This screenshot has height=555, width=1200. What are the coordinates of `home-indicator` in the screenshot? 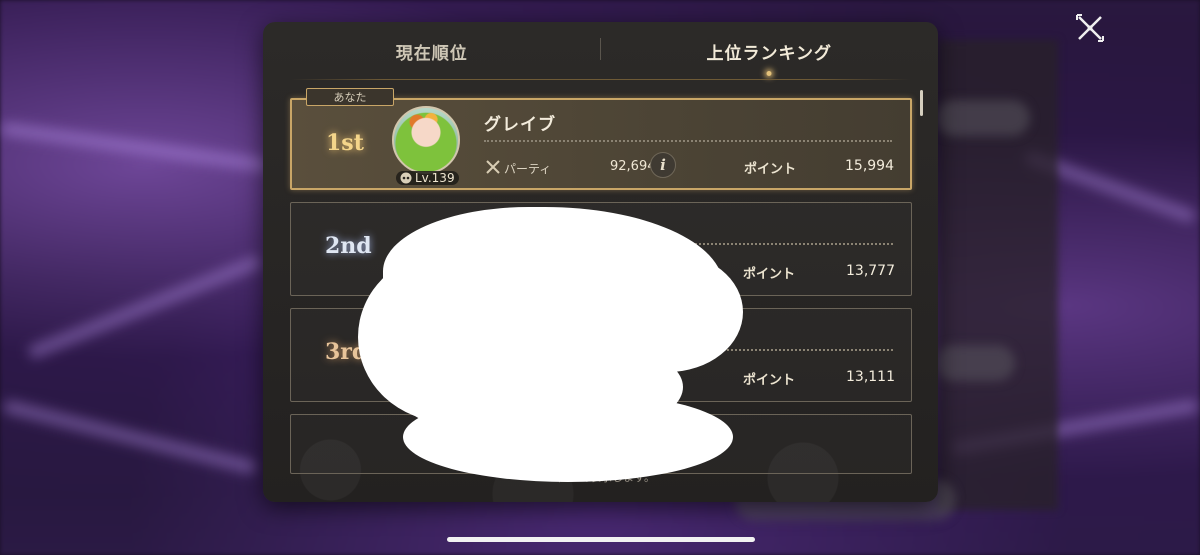 It's located at (601, 539).